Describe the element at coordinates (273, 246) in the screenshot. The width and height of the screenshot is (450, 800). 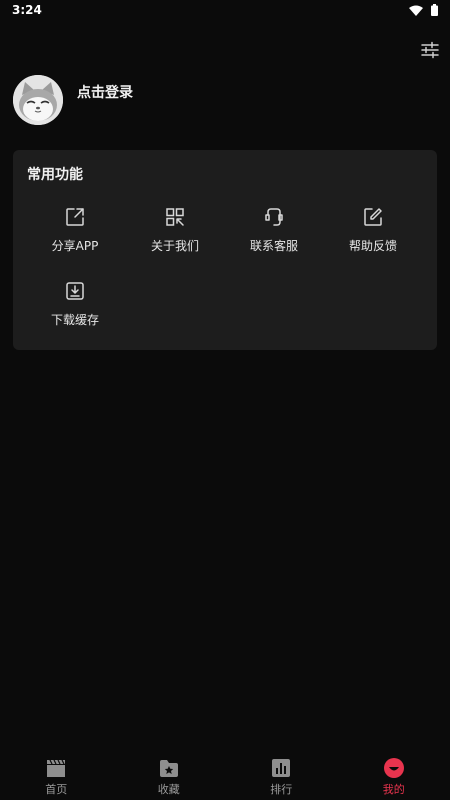
I see `contact-service-label: 联系客服` at that location.